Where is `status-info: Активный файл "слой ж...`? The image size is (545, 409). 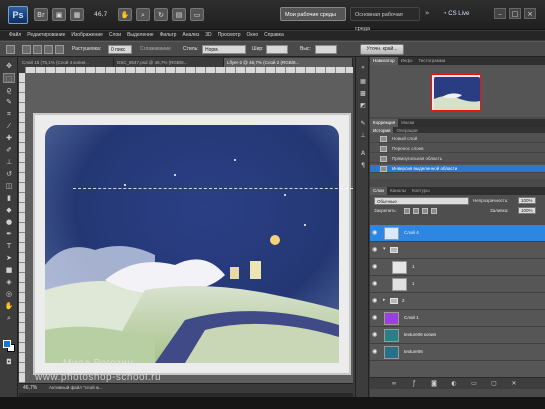
status-info: Активный файл "слой ж... is located at coordinates (76, 387).